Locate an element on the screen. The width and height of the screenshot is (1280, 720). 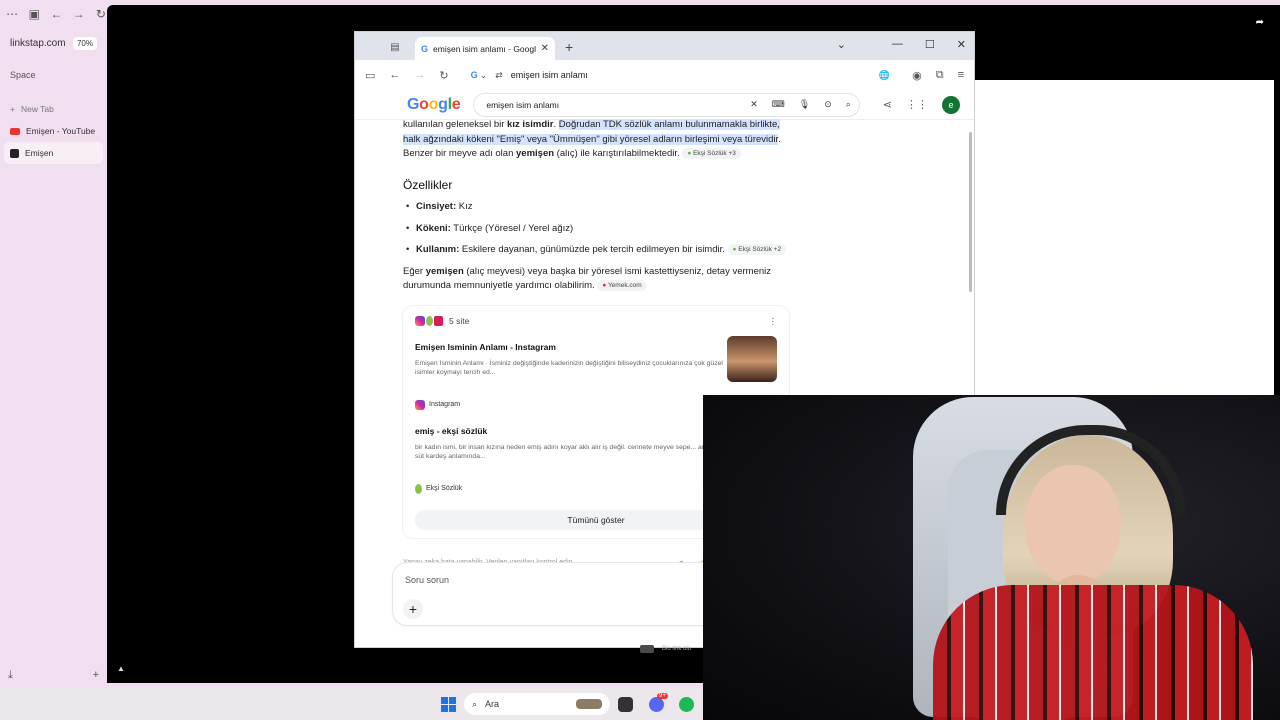
toolbar-actions: ◉ ⧉ ≡ is located at coordinates (938, 75).